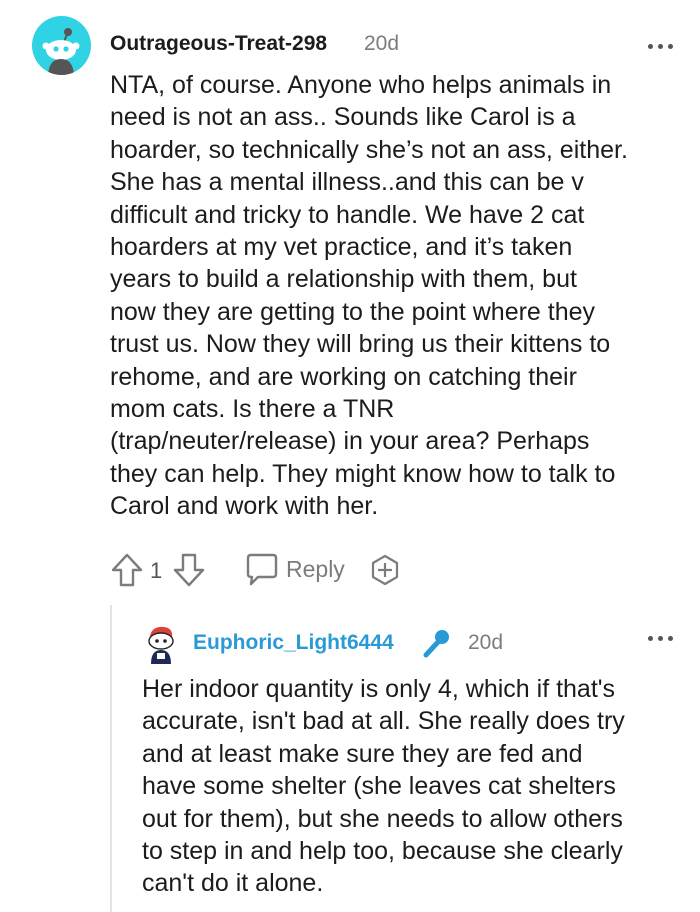 This screenshot has width=700, height=912. What do you see at coordinates (252, 409) in the screenshot?
I see `comment-line: mom cats. Is there a TNR` at bounding box center [252, 409].